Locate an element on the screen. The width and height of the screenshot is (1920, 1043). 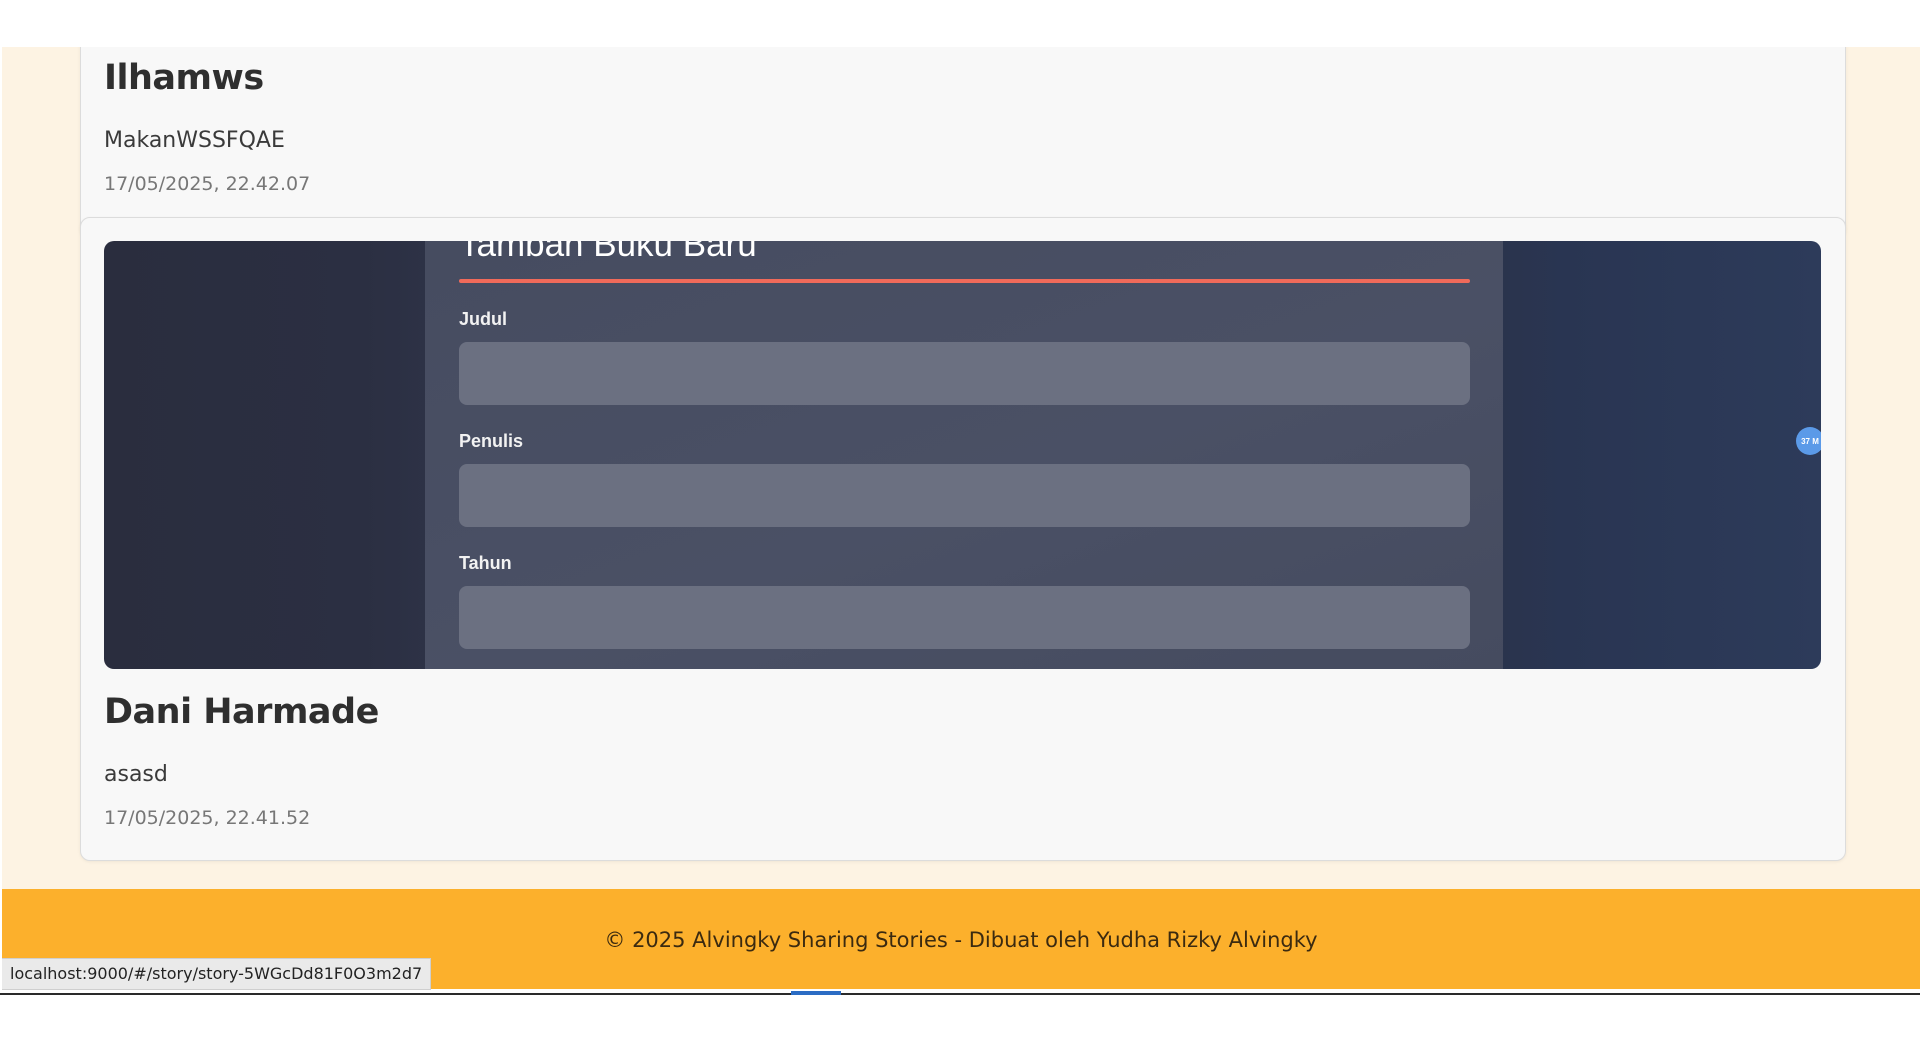
active-window-indicator is located at coordinates (816, 993).